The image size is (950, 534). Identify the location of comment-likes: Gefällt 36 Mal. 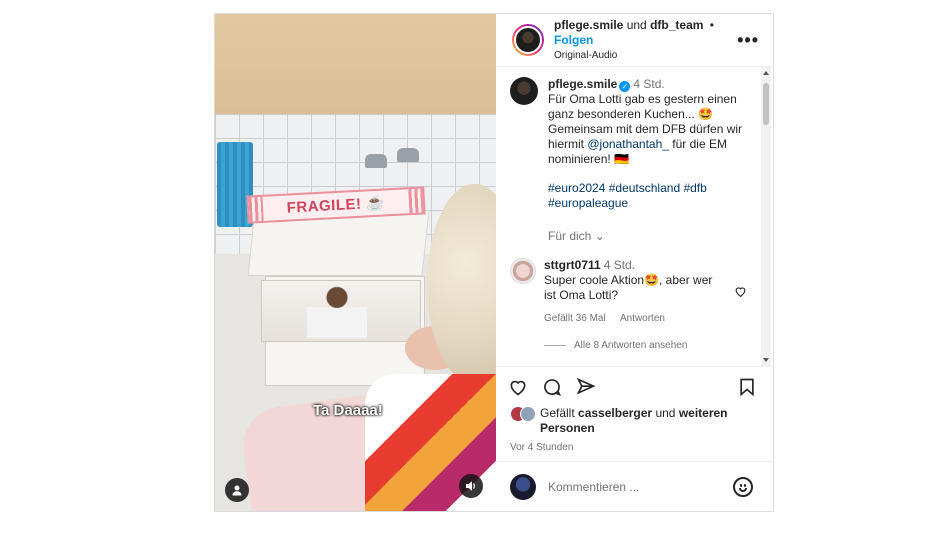
(575, 318).